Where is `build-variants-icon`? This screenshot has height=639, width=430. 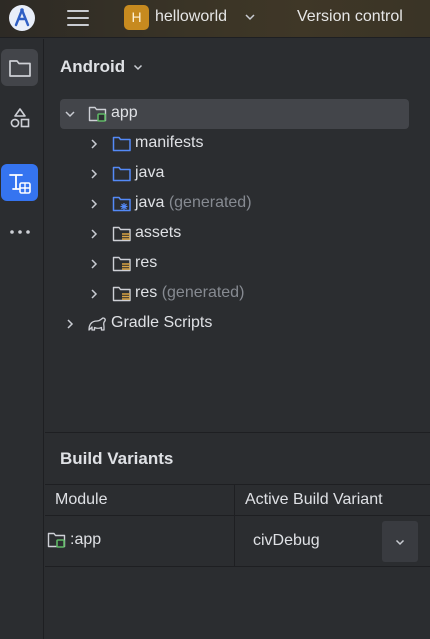
build-variants-icon is located at coordinates (19, 183).